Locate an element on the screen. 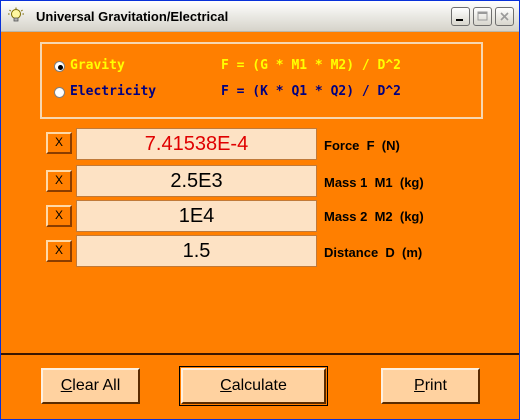  radio-gravity-button is located at coordinates (59, 66).